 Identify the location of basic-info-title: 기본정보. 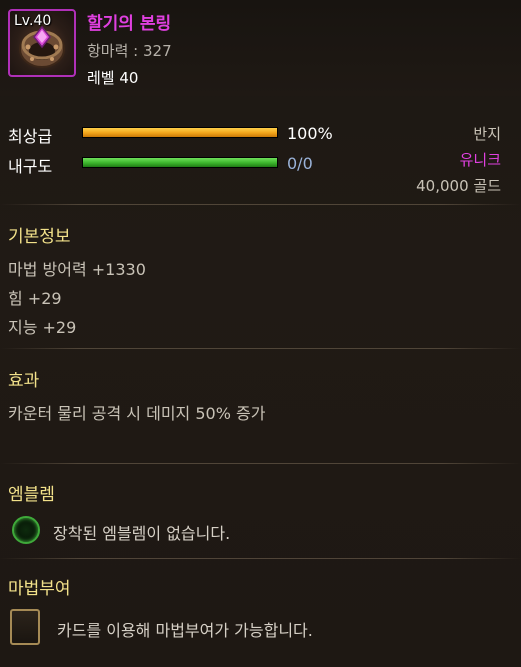
(39, 237).